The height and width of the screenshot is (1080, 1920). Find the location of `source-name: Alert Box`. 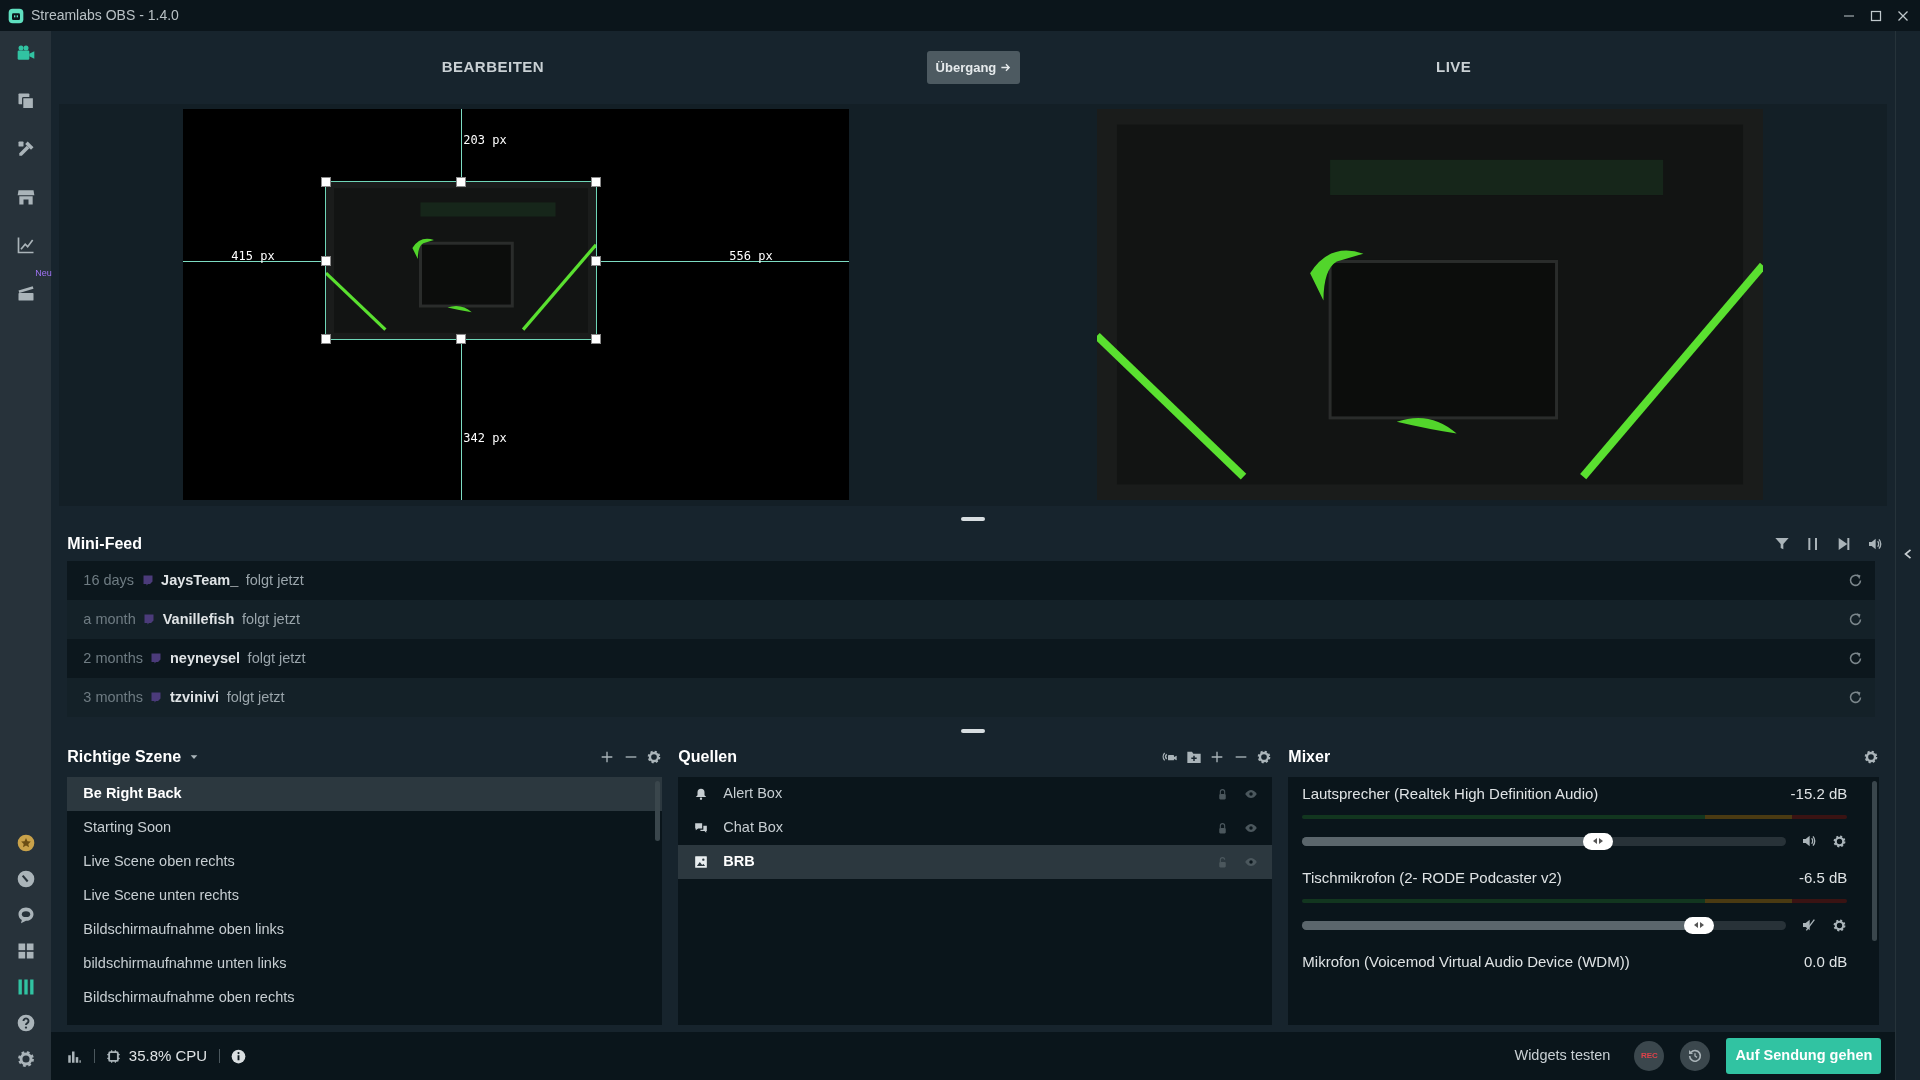

source-name: Alert Box is located at coordinates (753, 794).